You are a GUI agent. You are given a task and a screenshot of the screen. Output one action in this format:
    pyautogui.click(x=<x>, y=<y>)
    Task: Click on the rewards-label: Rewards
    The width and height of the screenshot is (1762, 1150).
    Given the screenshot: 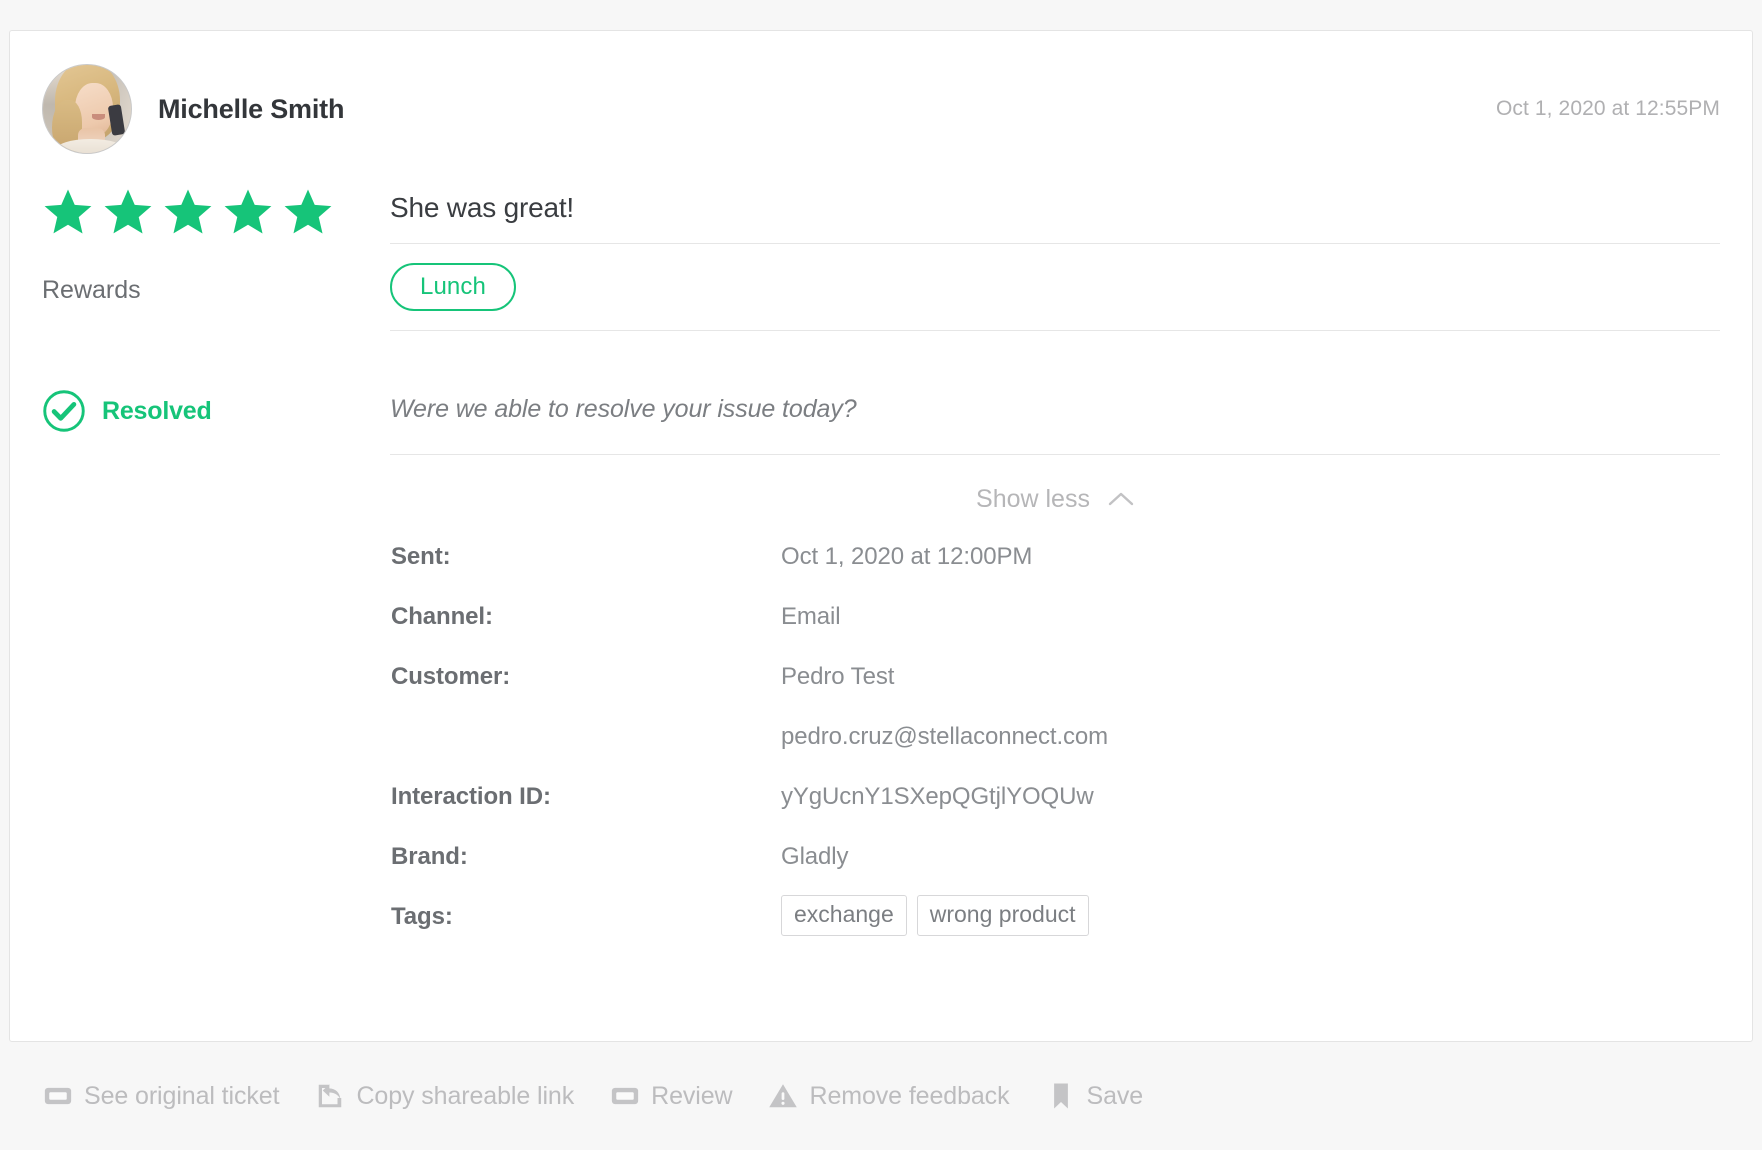 What is the action you would take?
    pyautogui.click(x=91, y=289)
    